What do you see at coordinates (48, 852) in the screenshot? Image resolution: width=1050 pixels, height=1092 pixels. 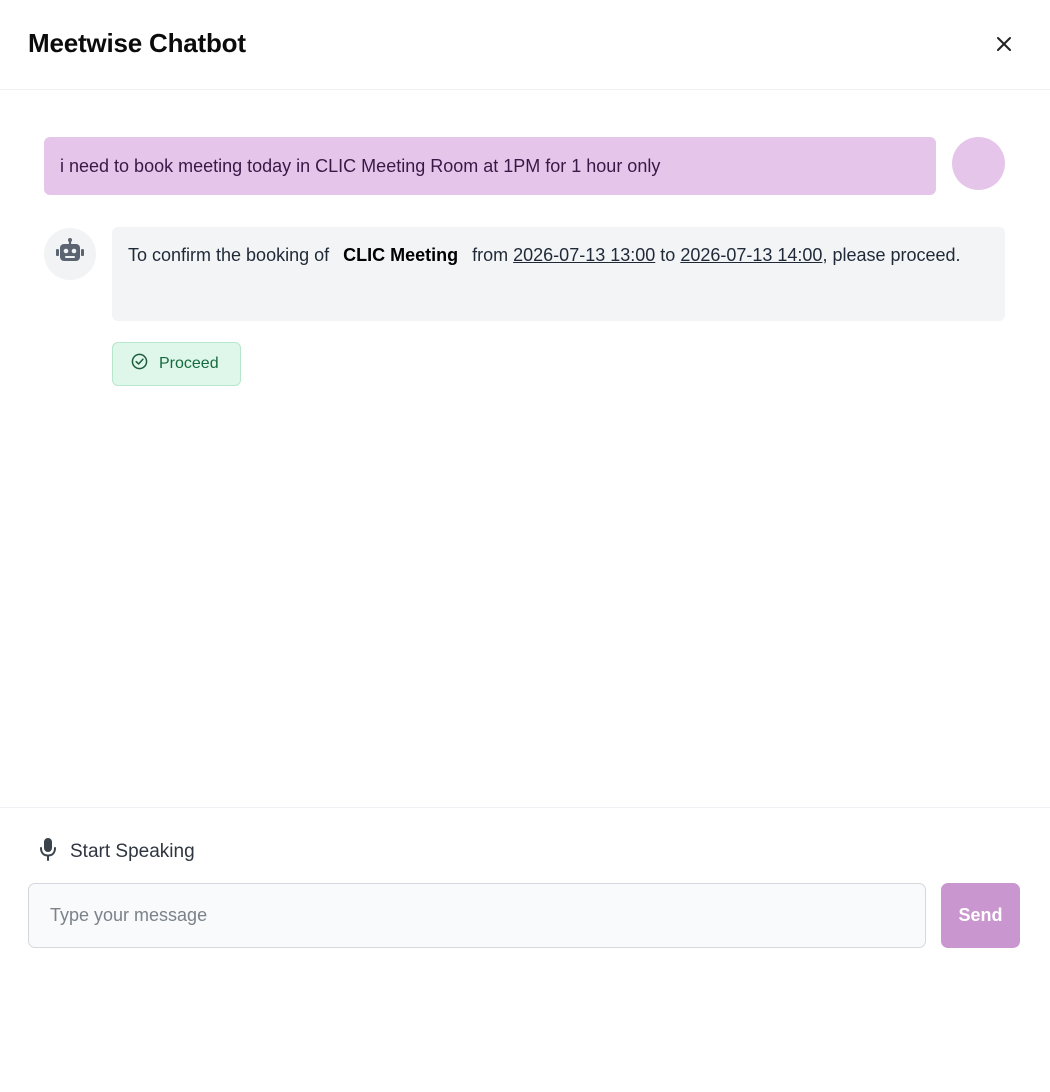 I see `microphone-icon` at bounding box center [48, 852].